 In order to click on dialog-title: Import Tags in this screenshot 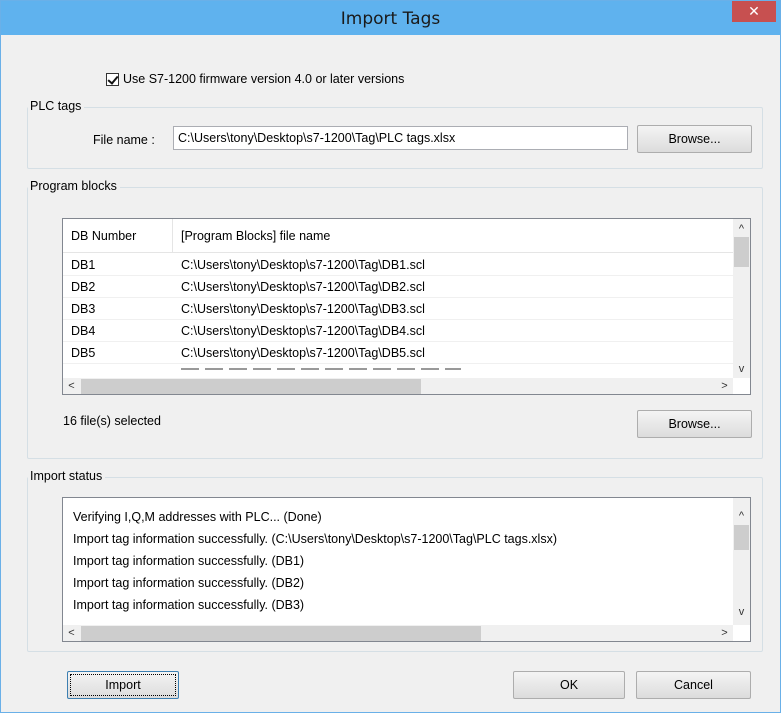, I will do `click(390, 19)`.